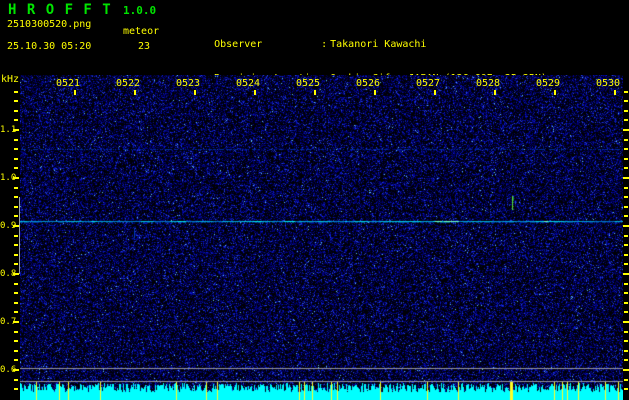 The height and width of the screenshot is (400, 629). What do you see at coordinates (49, 46) in the screenshot?
I see `observation-datetime: 25.10.30 05:20` at bounding box center [49, 46].